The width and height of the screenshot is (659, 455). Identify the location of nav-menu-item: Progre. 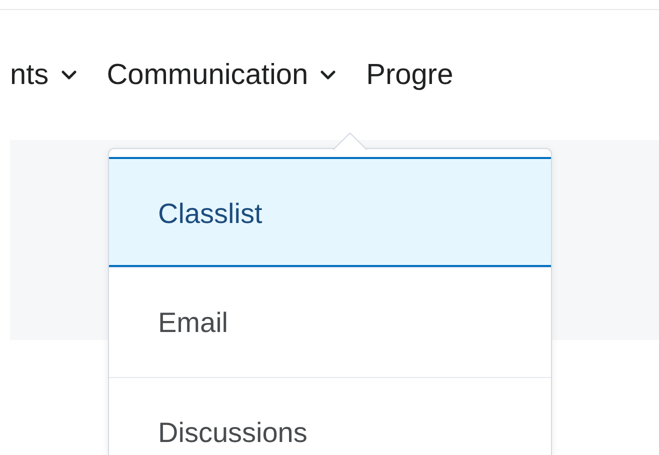
(410, 75).